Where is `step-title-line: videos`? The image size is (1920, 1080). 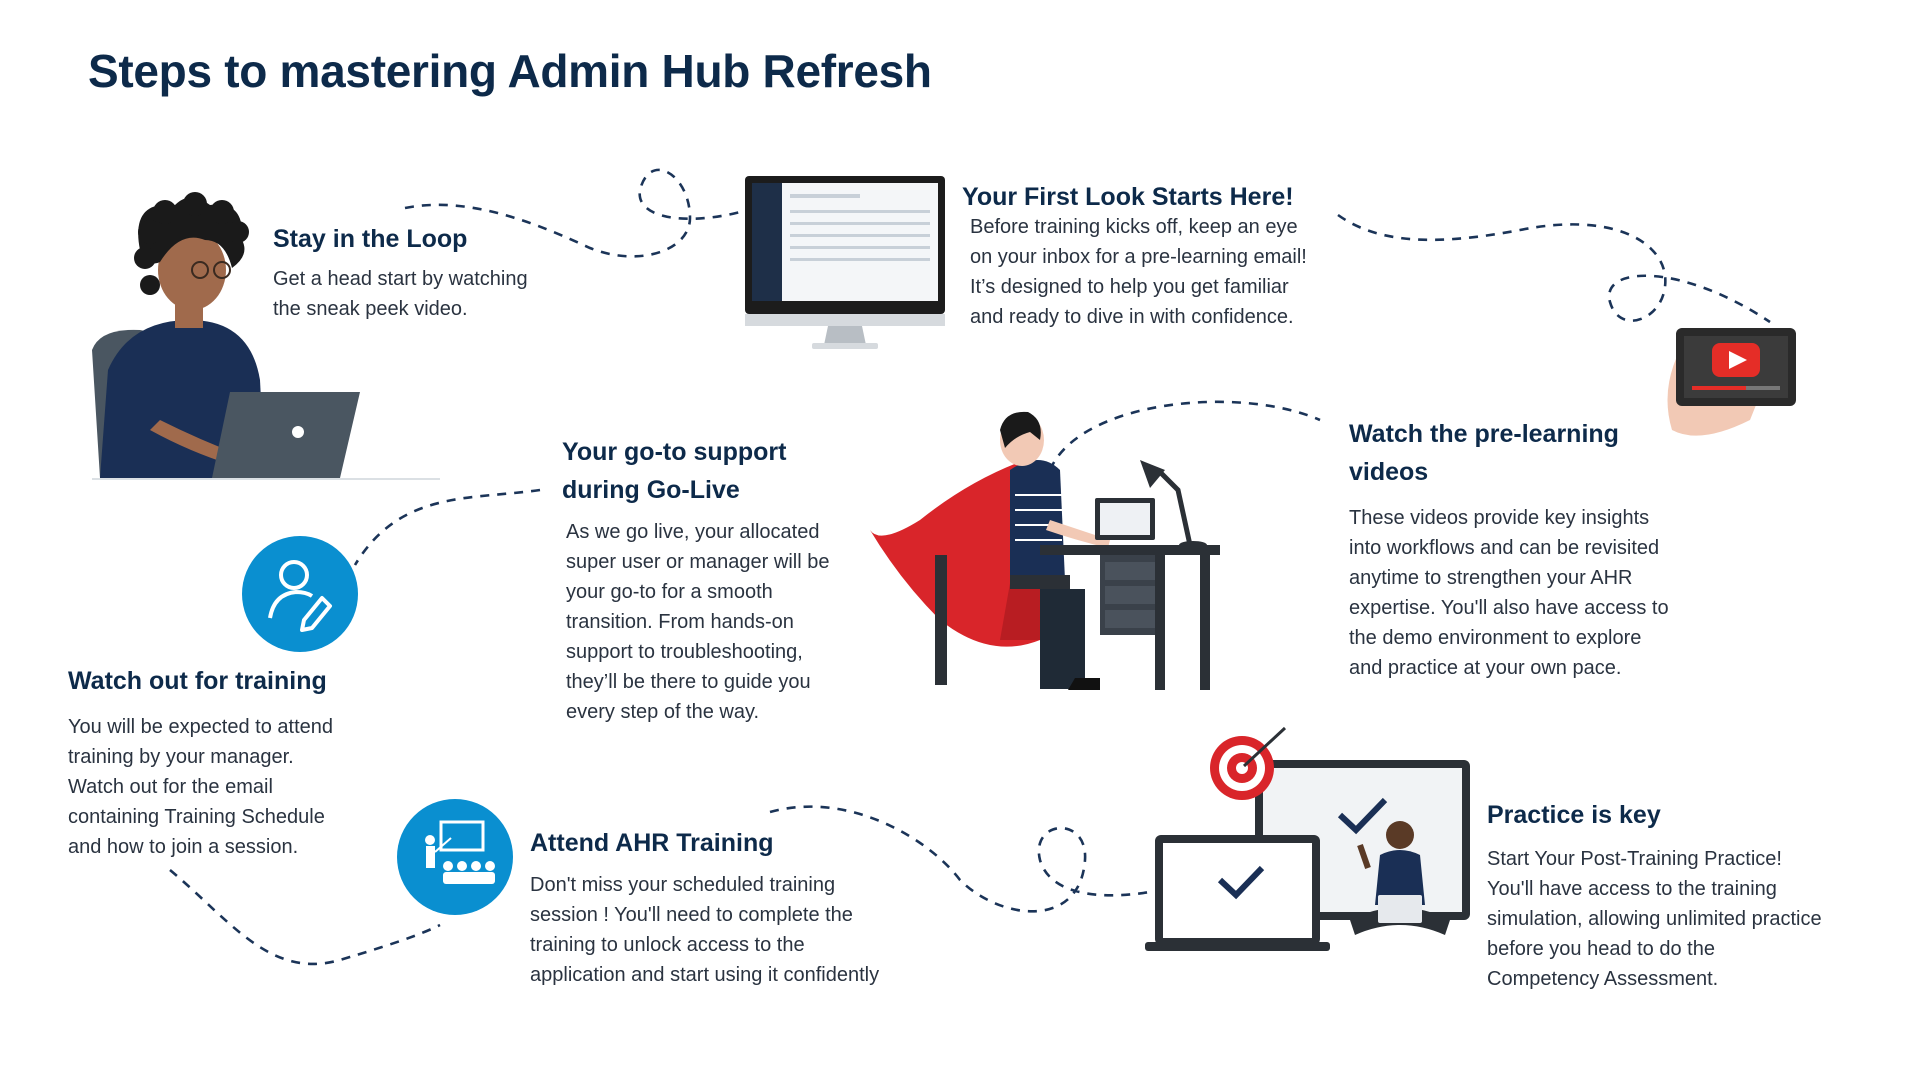
step-title-line: videos is located at coordinates (1389, 472).